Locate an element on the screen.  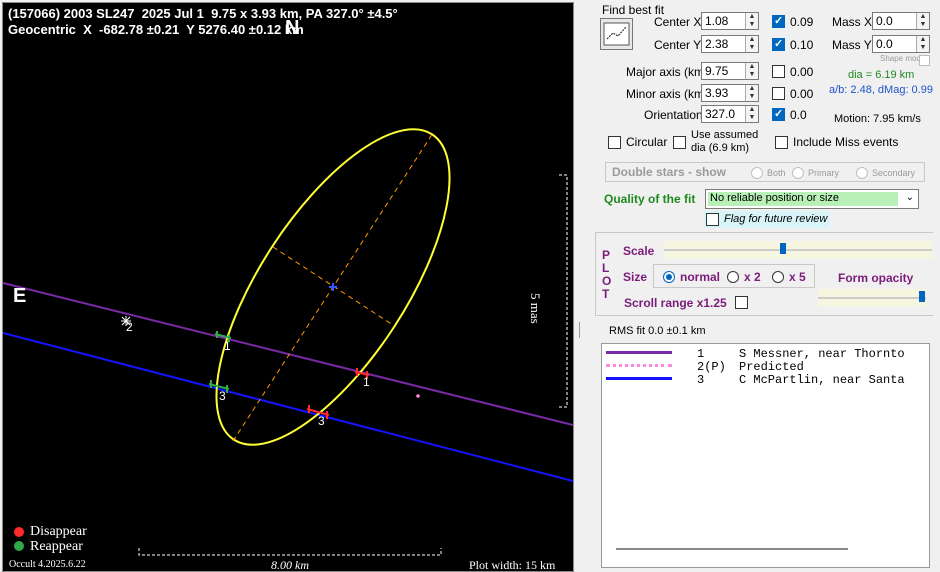
mass-y-label: Mass Y is located at coordinates (852, 45).